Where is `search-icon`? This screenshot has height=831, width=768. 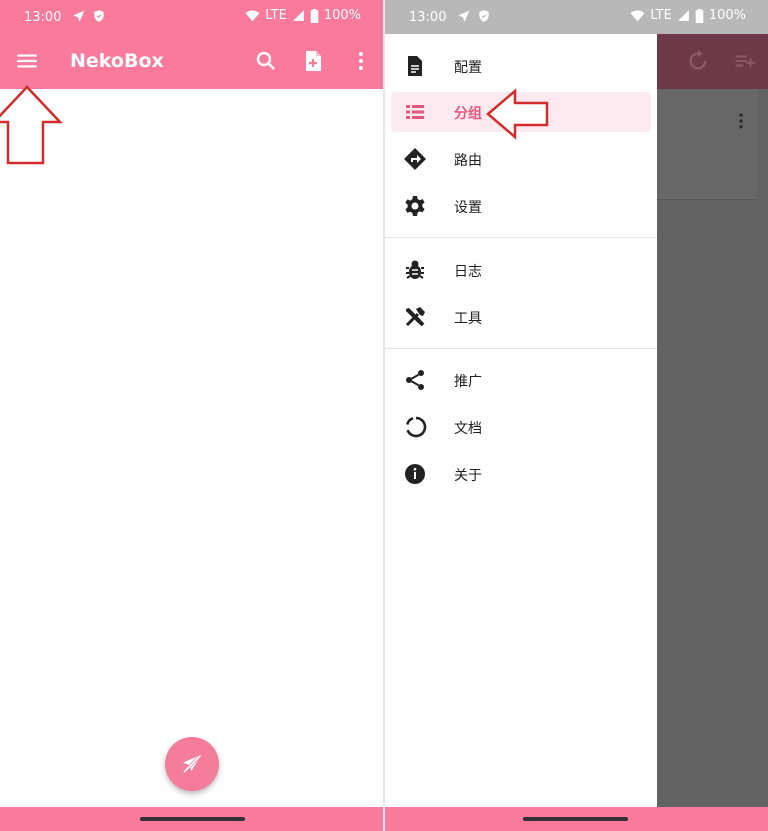
search-icon is located at coordinates (265, 60).